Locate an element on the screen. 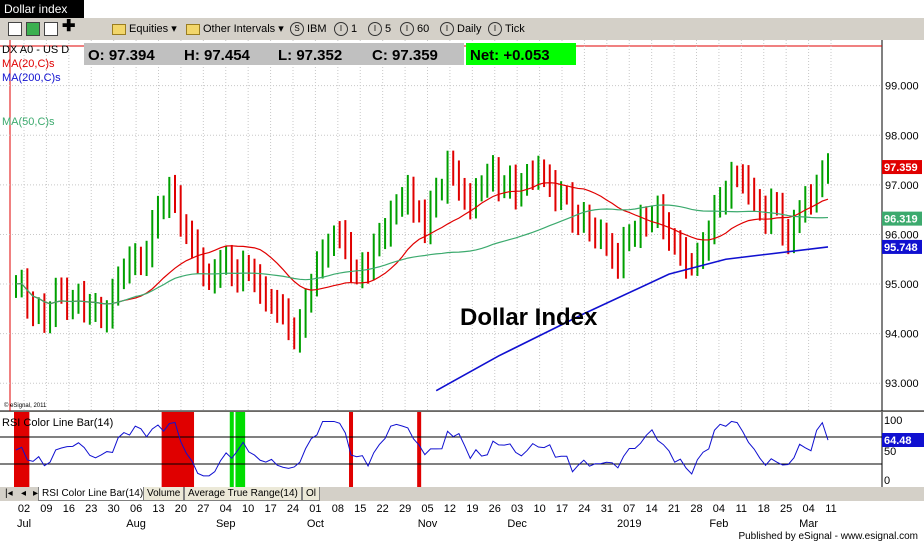 Image resolution: width=924 pixels, height=545 pixels. x-tick-day: 15 is located at coordinates (360, 509).